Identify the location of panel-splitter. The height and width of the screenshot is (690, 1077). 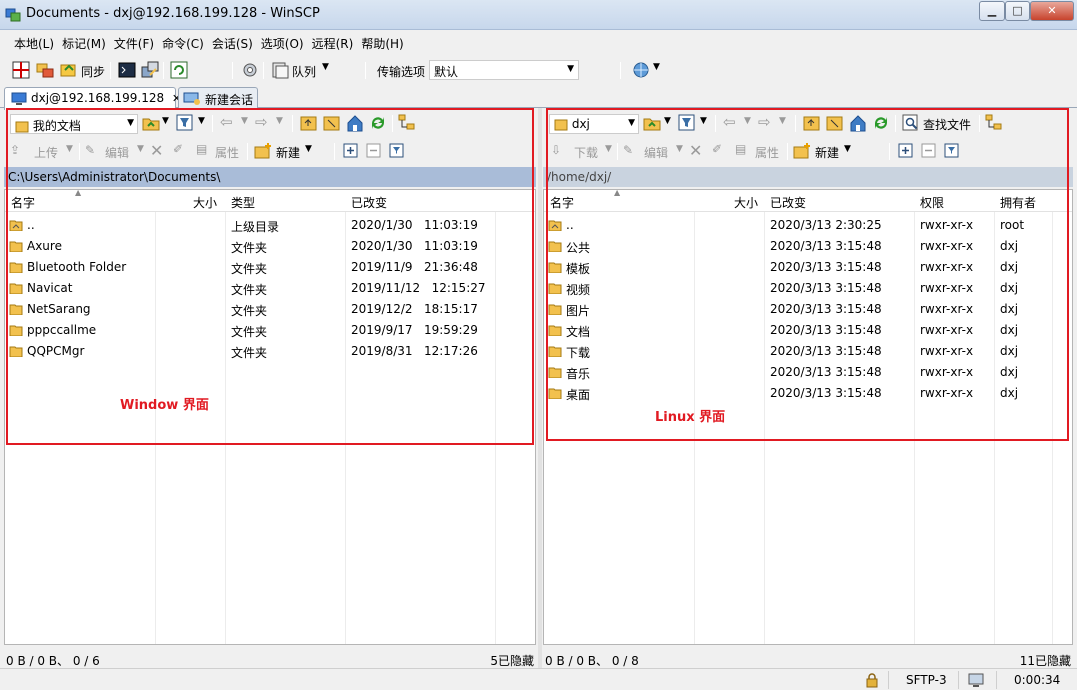
(540, 388).